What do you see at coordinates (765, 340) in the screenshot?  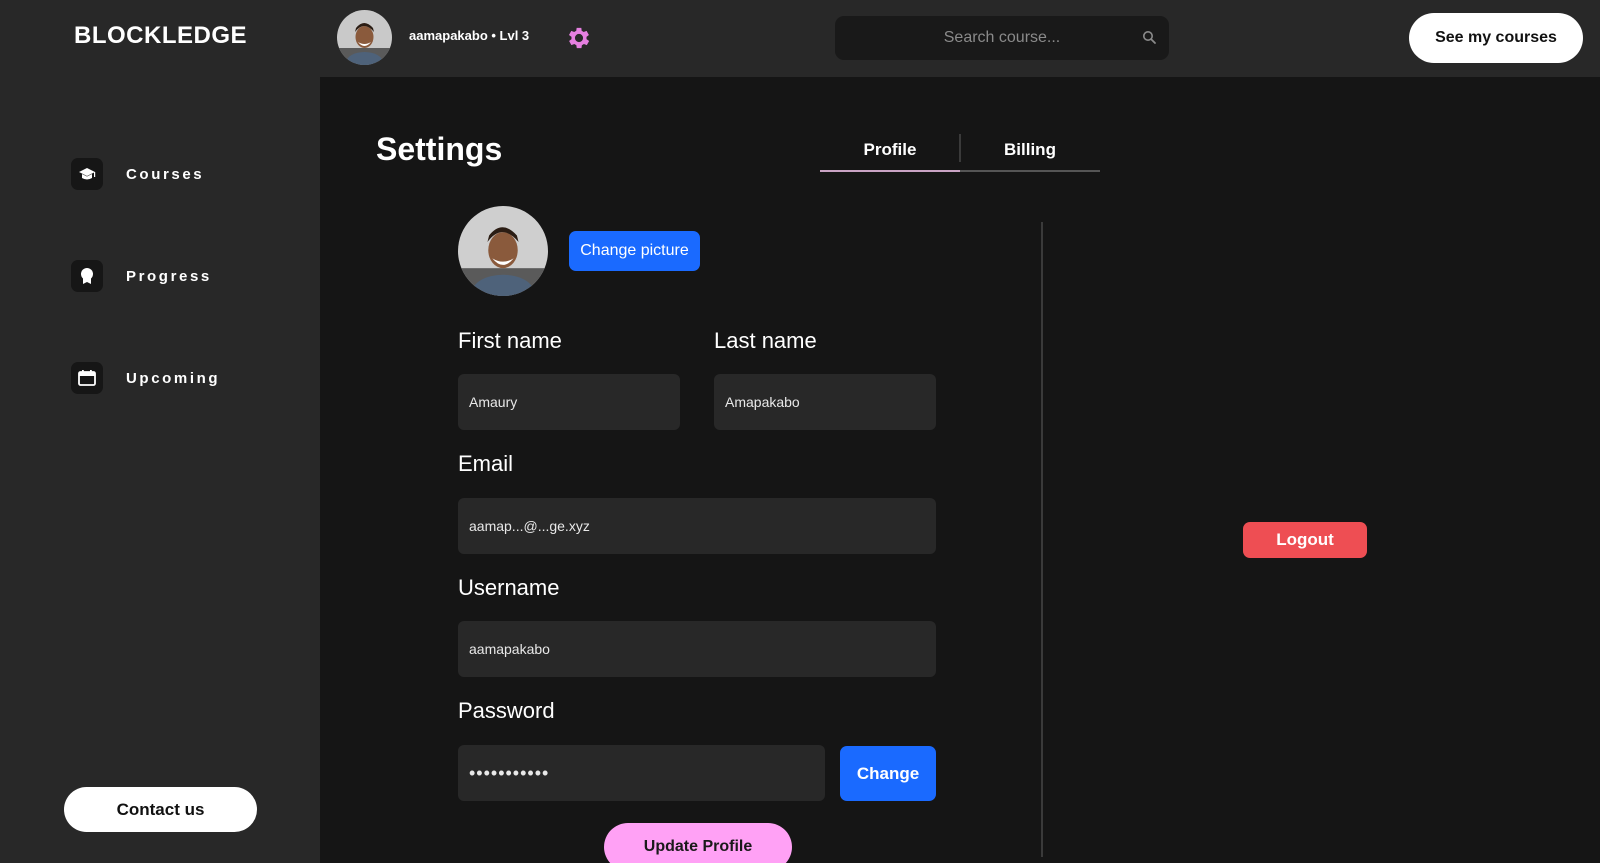 I see `last-name-label: Last name` at bounding box center [765, 340].